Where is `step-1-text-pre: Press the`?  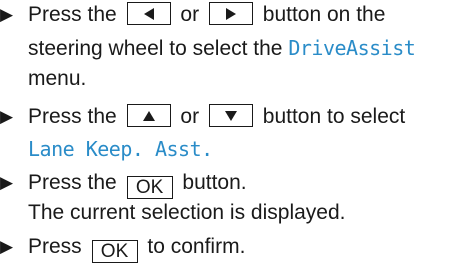 step-1-text-pre: Press the is located at coordinates (72, 14).